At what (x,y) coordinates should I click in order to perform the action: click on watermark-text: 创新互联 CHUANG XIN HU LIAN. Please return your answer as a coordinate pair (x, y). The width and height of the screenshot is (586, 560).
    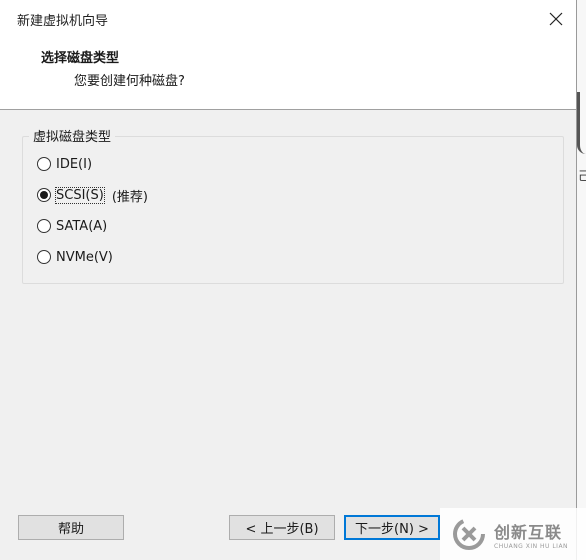
    Looking at the image, I should click on (531, 534).